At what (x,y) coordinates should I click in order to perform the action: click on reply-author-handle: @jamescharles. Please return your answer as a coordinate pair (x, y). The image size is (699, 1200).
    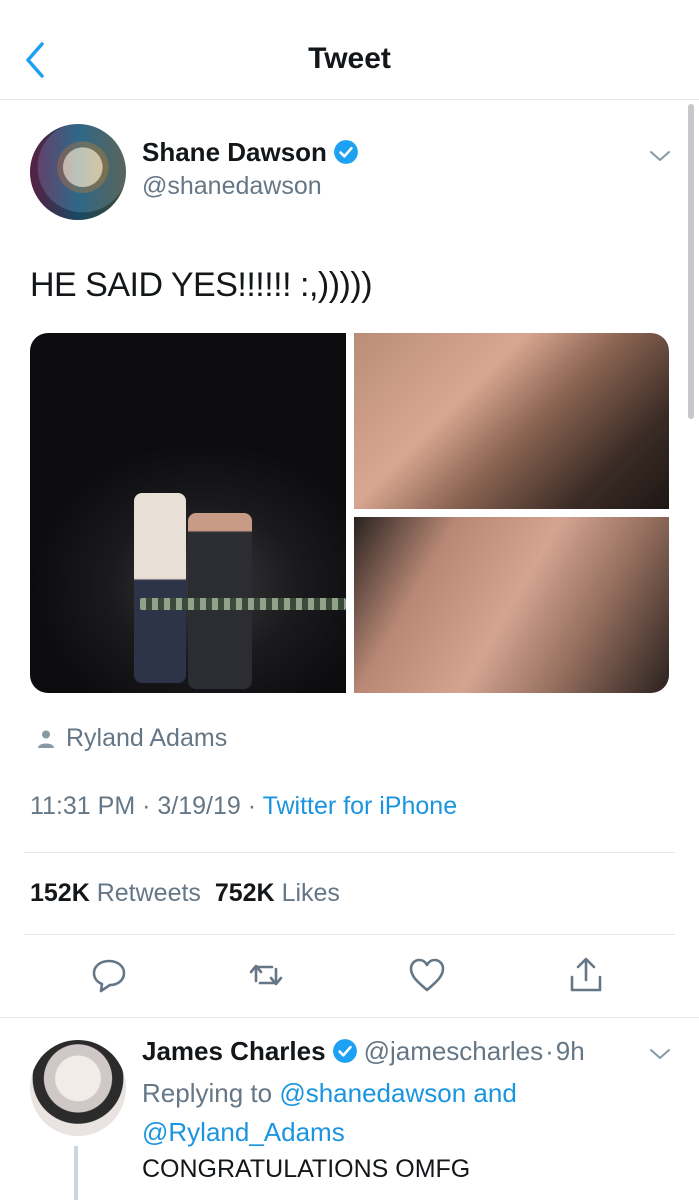
    Looking at the image, I should click on (454, 1051).